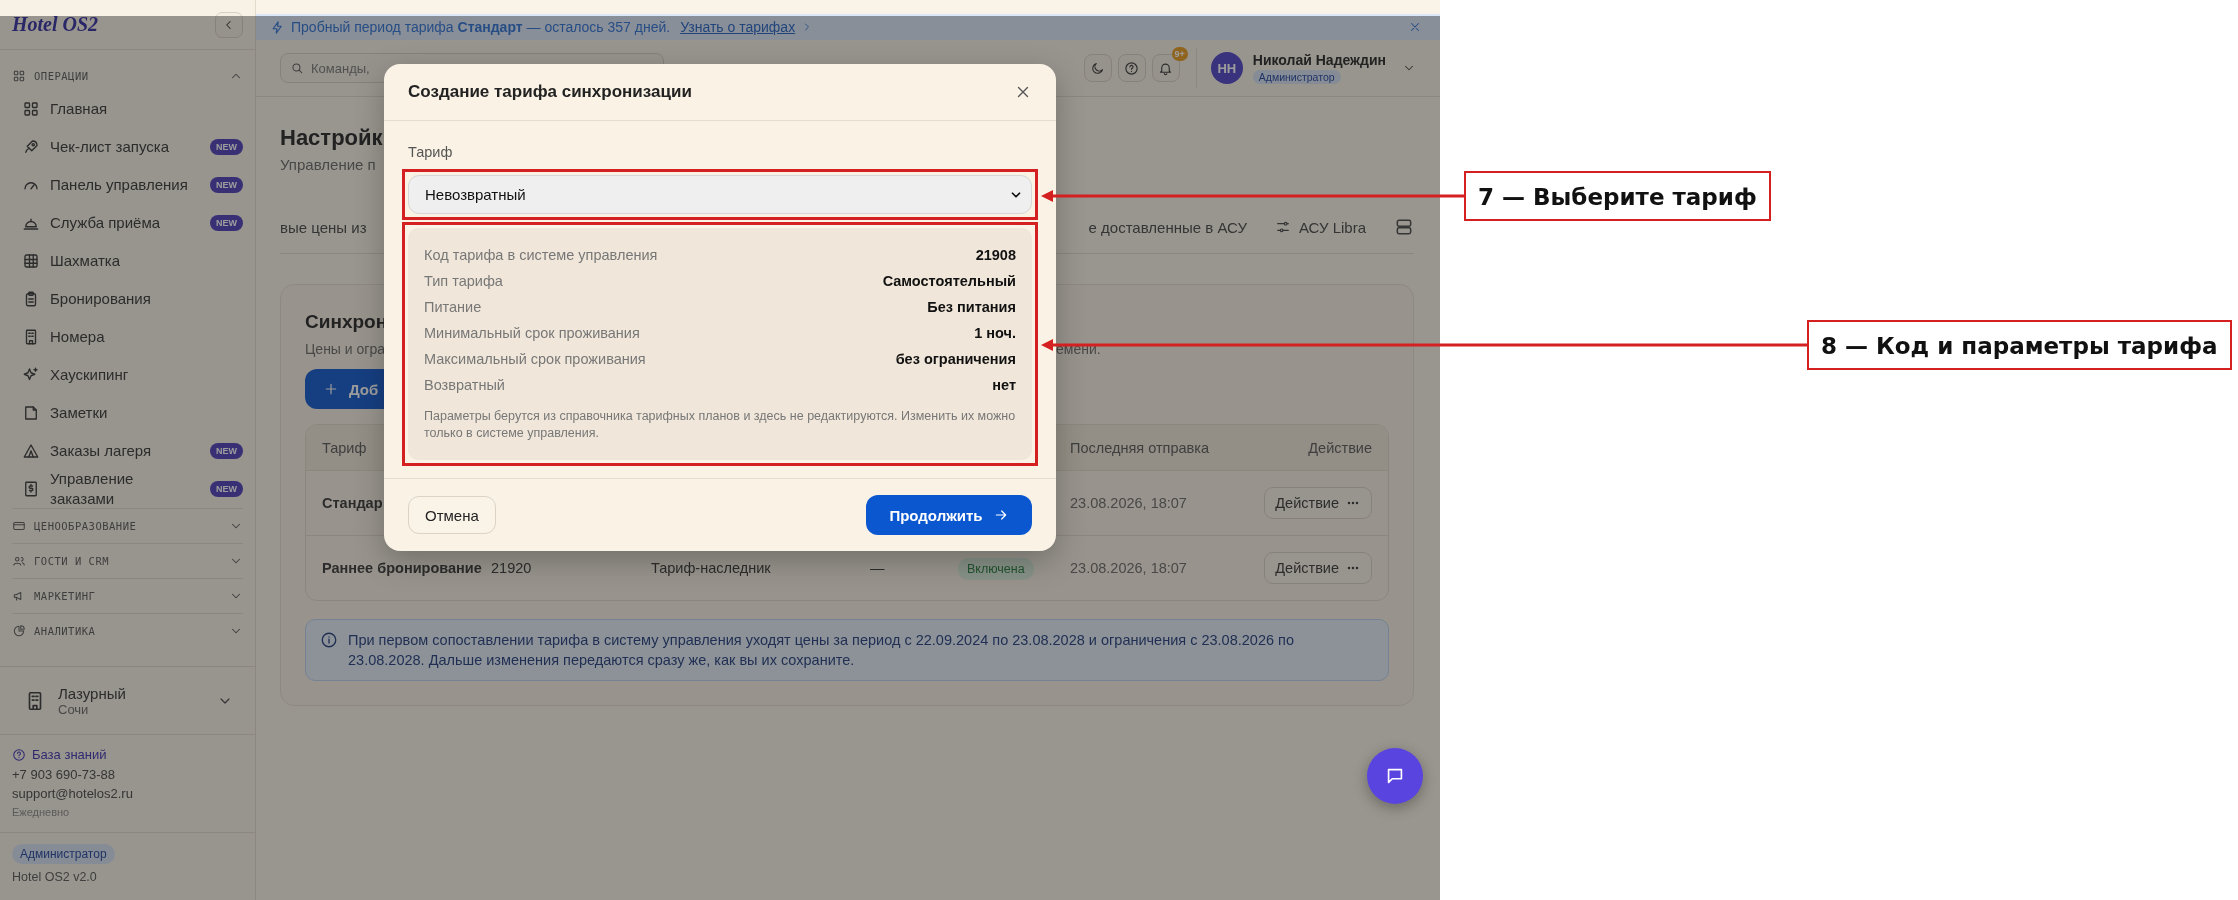 The width and height of the screenshot is (2238, 900). Describe the element at coordinates (127, 375) in the screenshot. I see `sidebar-item: Хаускипинг` at that location.